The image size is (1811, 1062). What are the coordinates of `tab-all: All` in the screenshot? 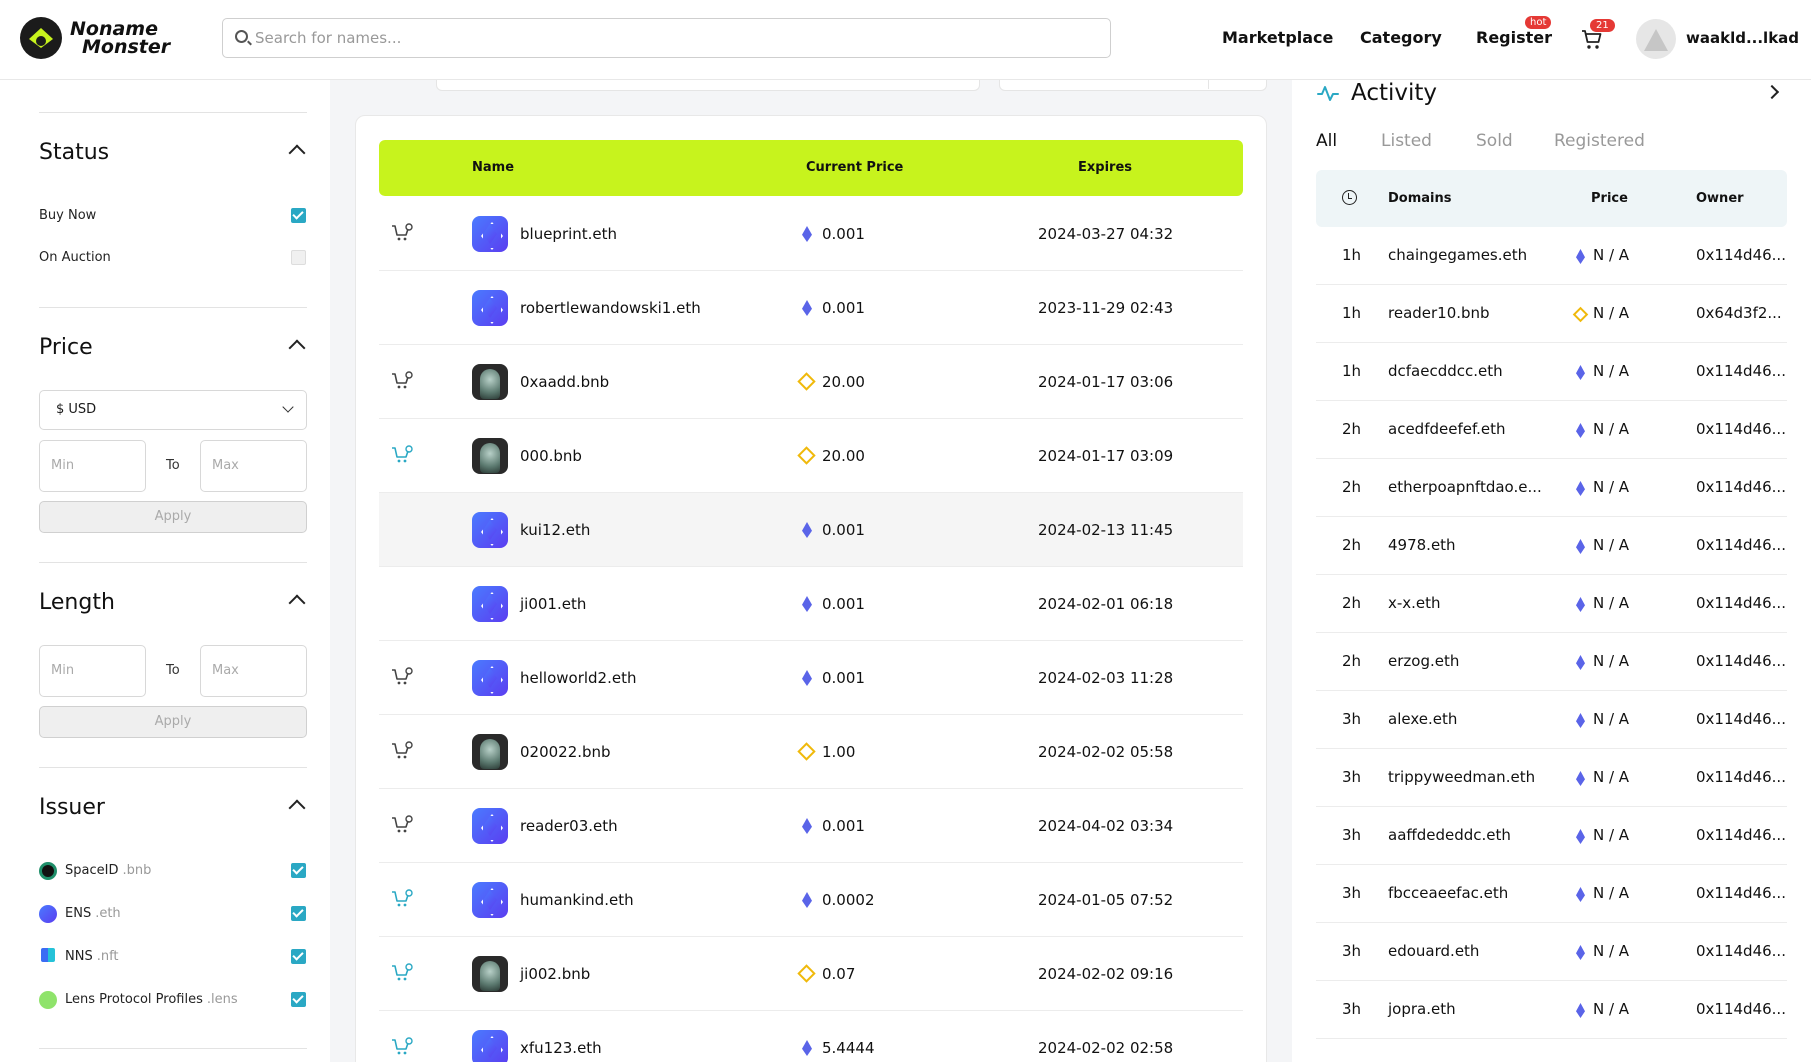 It's located at (1326, 141).